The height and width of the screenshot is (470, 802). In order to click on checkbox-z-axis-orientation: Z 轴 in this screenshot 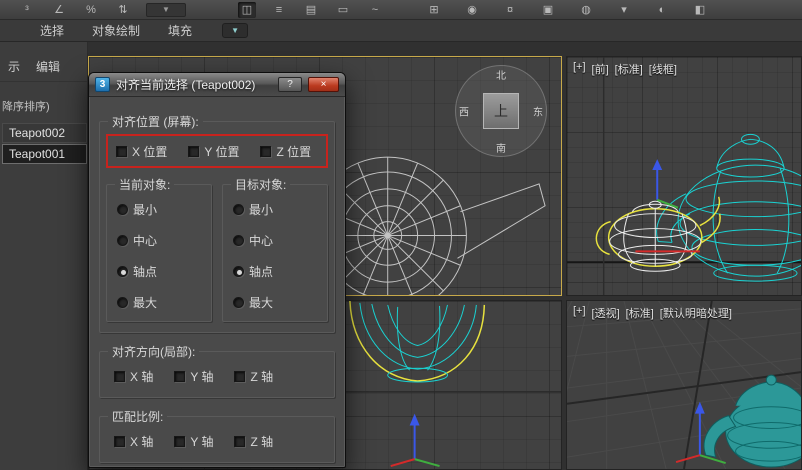, I will do `click(253, 376)`.